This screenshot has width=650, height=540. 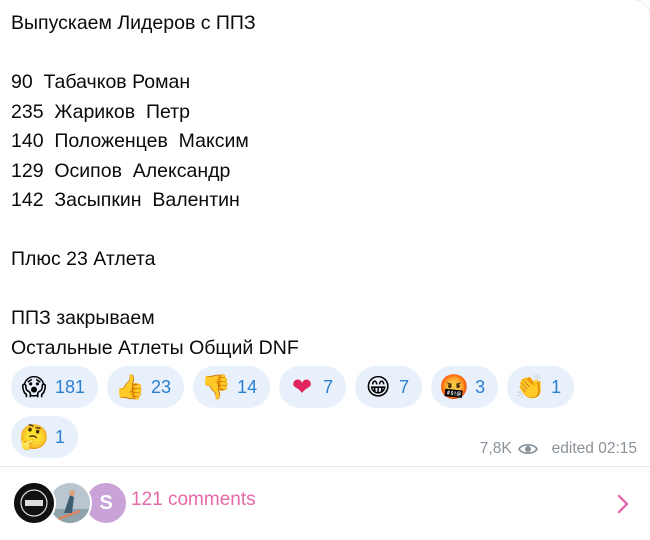 What do you see at coordinates (216, 387) in the screenshot?
I see `thumbs-down-icon: 👎` at bounding box center [216, 387].